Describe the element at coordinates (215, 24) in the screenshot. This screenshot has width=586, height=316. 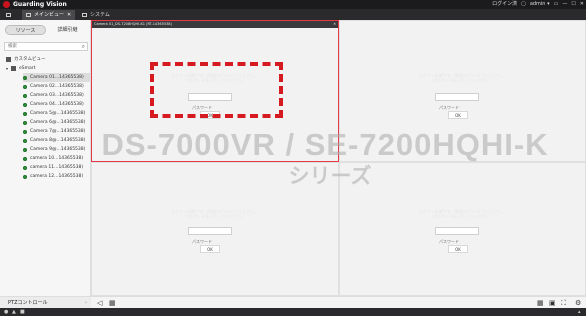
I see `cell-title-bar: Camera 01_DS-7208HQHI-K1 (RT-14365538) ✕` at that location.